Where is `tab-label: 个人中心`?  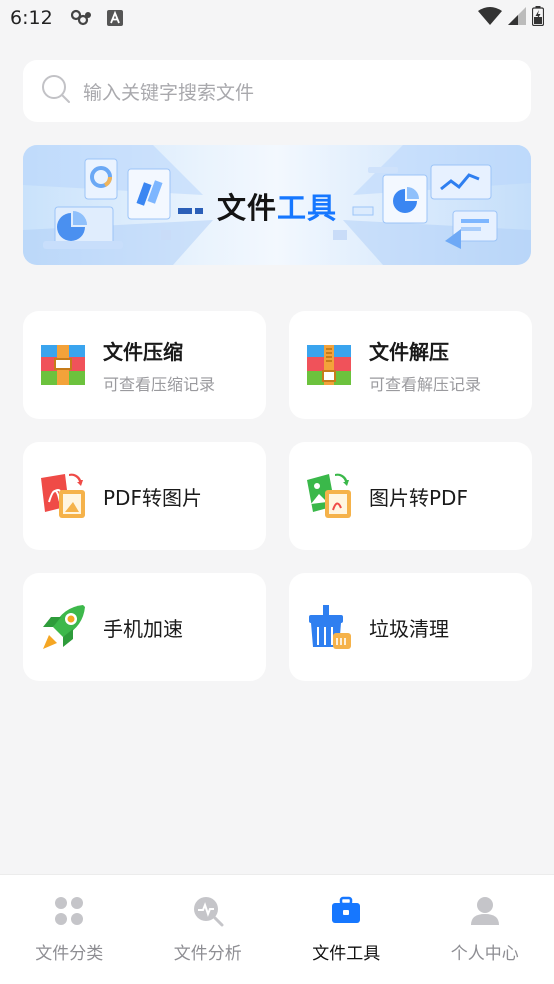
tab-label: 个人中心 is located at coordinates (484, 954).